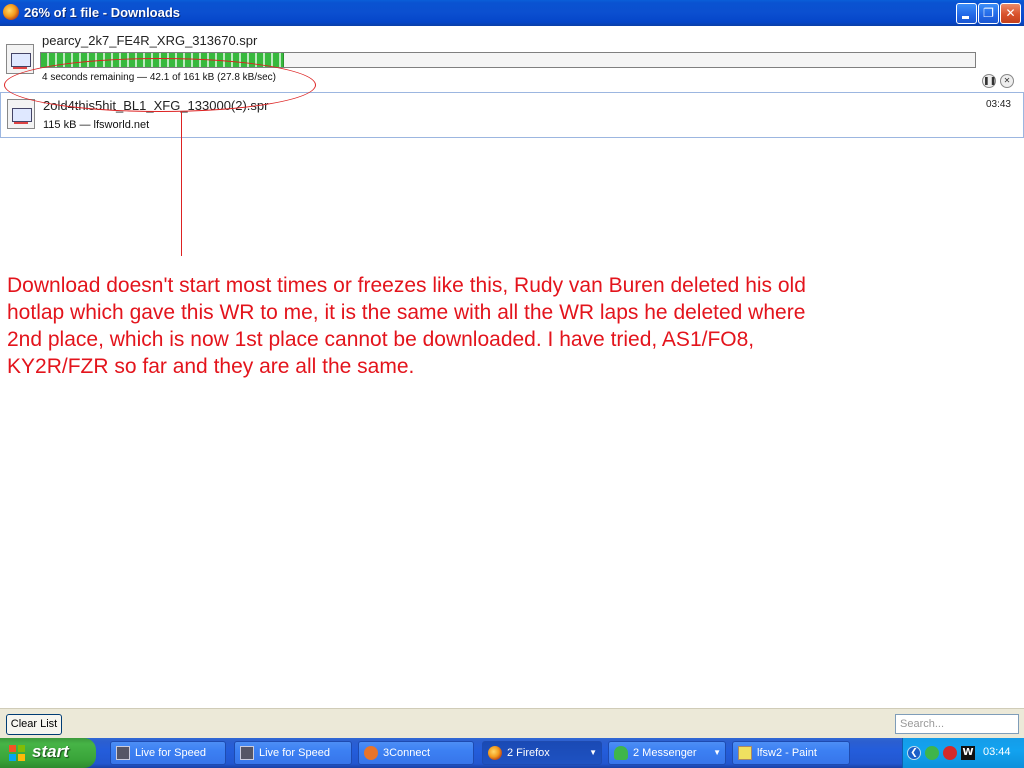  I want to click on cancel-icon: ✕, so click(1007, 80).